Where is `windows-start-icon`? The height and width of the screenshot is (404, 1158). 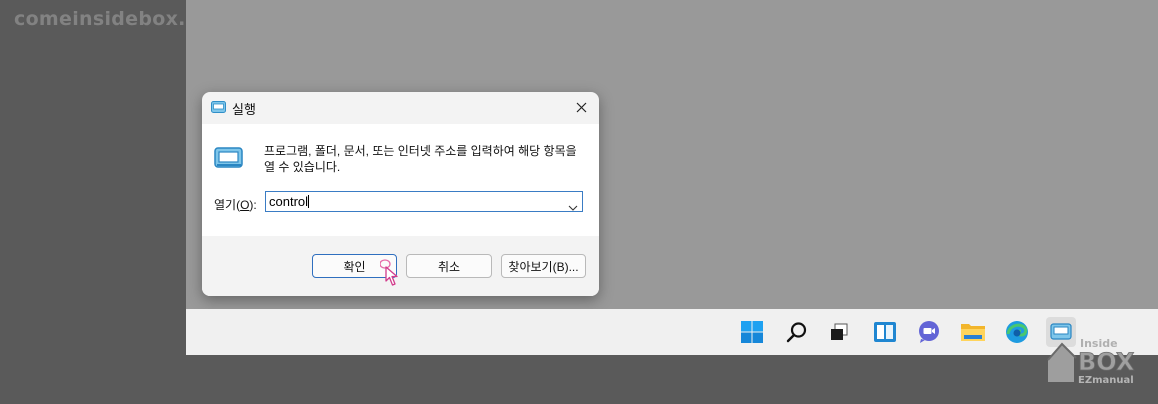
windows-start-icon is located at coordinates (752, 332).